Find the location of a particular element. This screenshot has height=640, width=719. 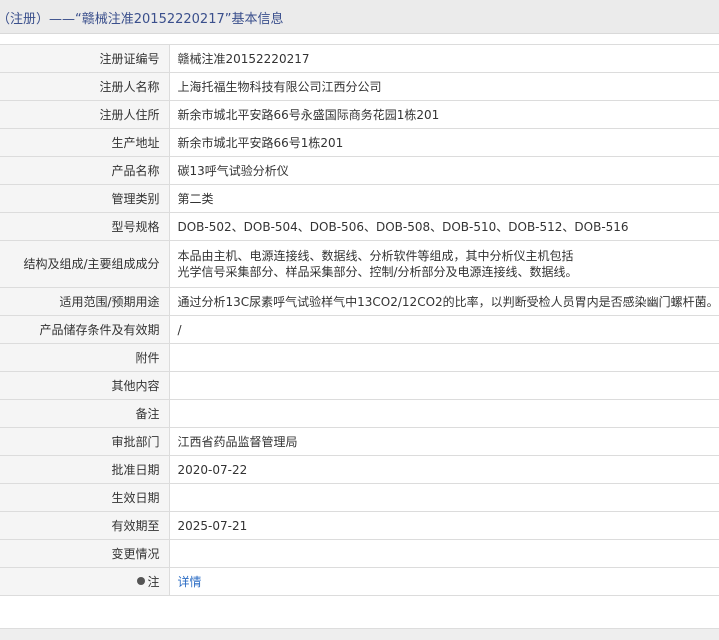

row-value: 第二类 is located at coordinates (444, 199).